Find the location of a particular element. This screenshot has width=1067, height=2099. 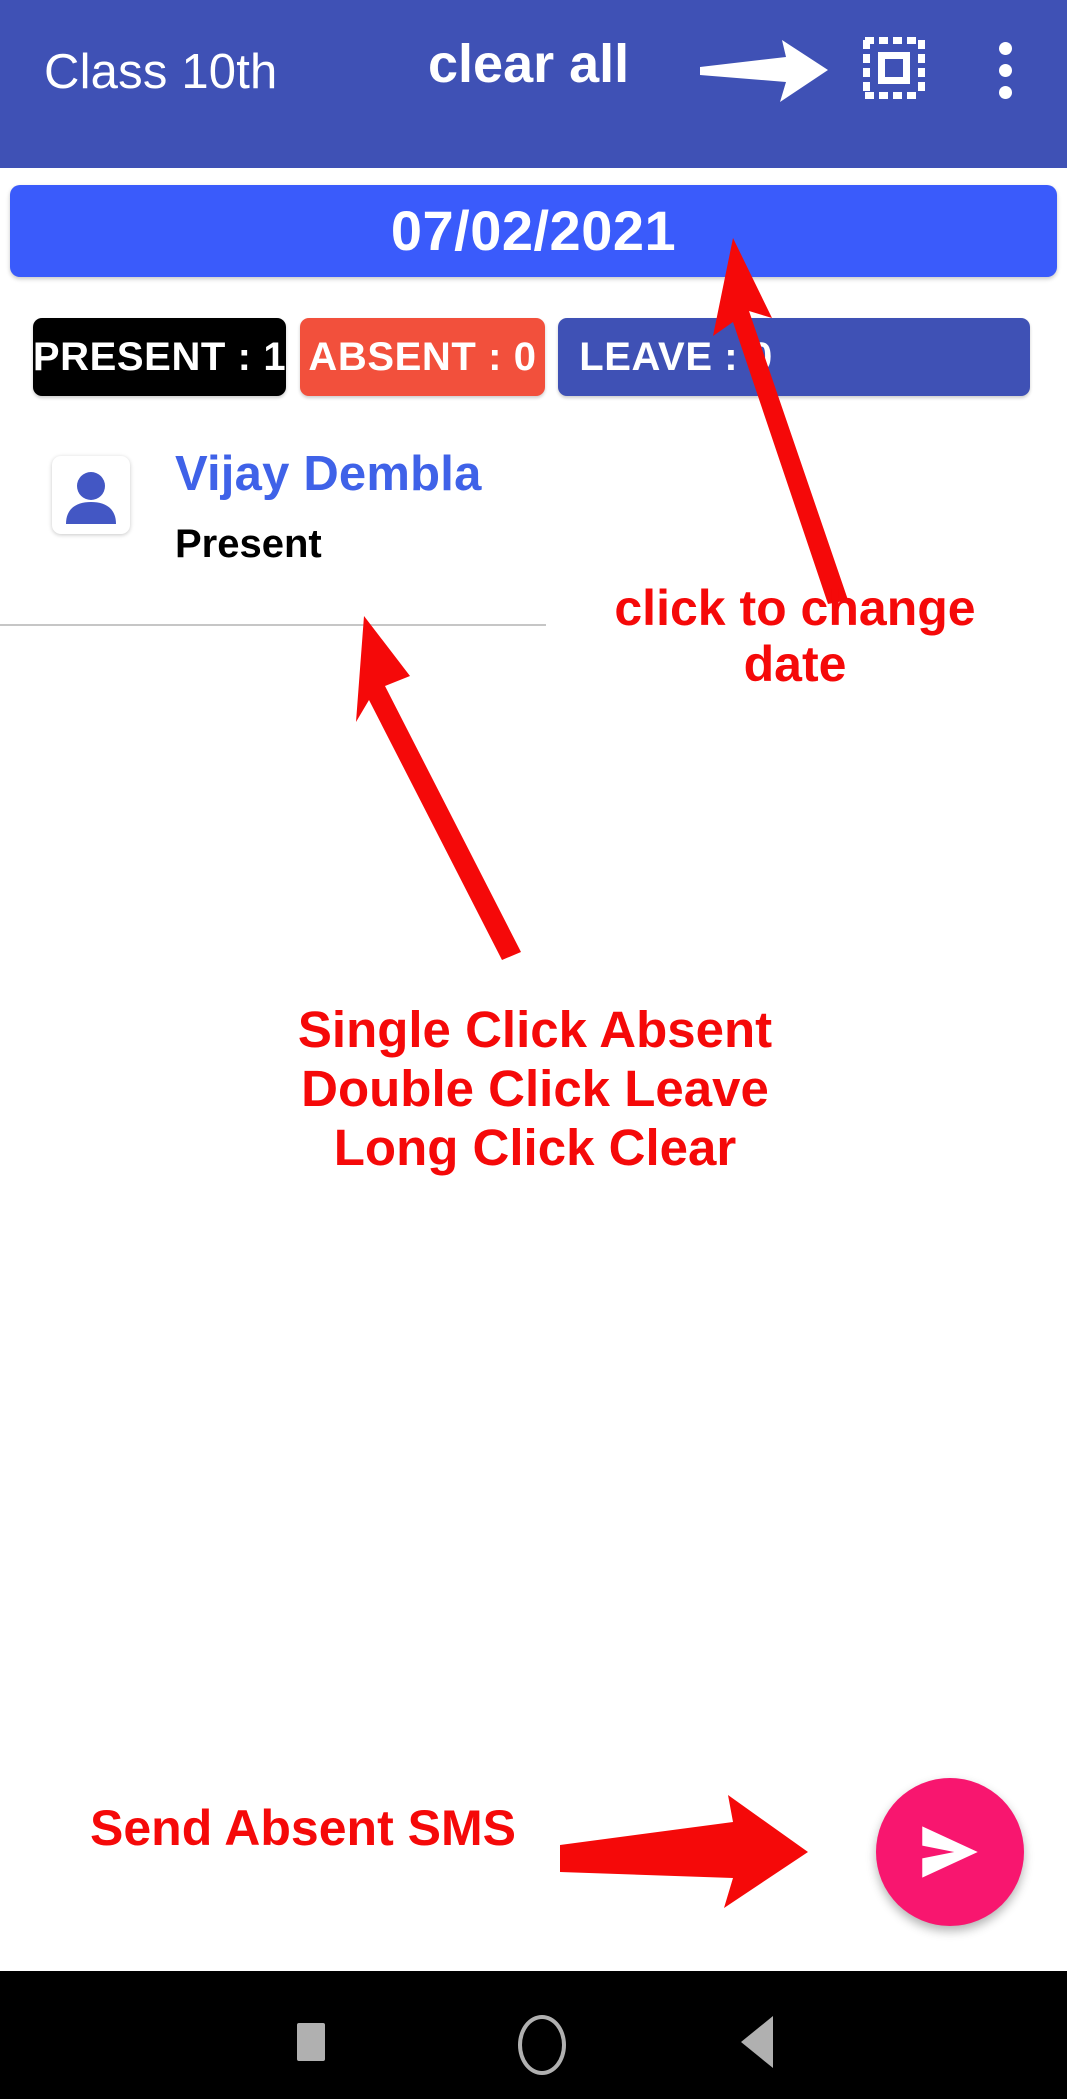

more-vertical-icon is located at coordinates (1006, 71).